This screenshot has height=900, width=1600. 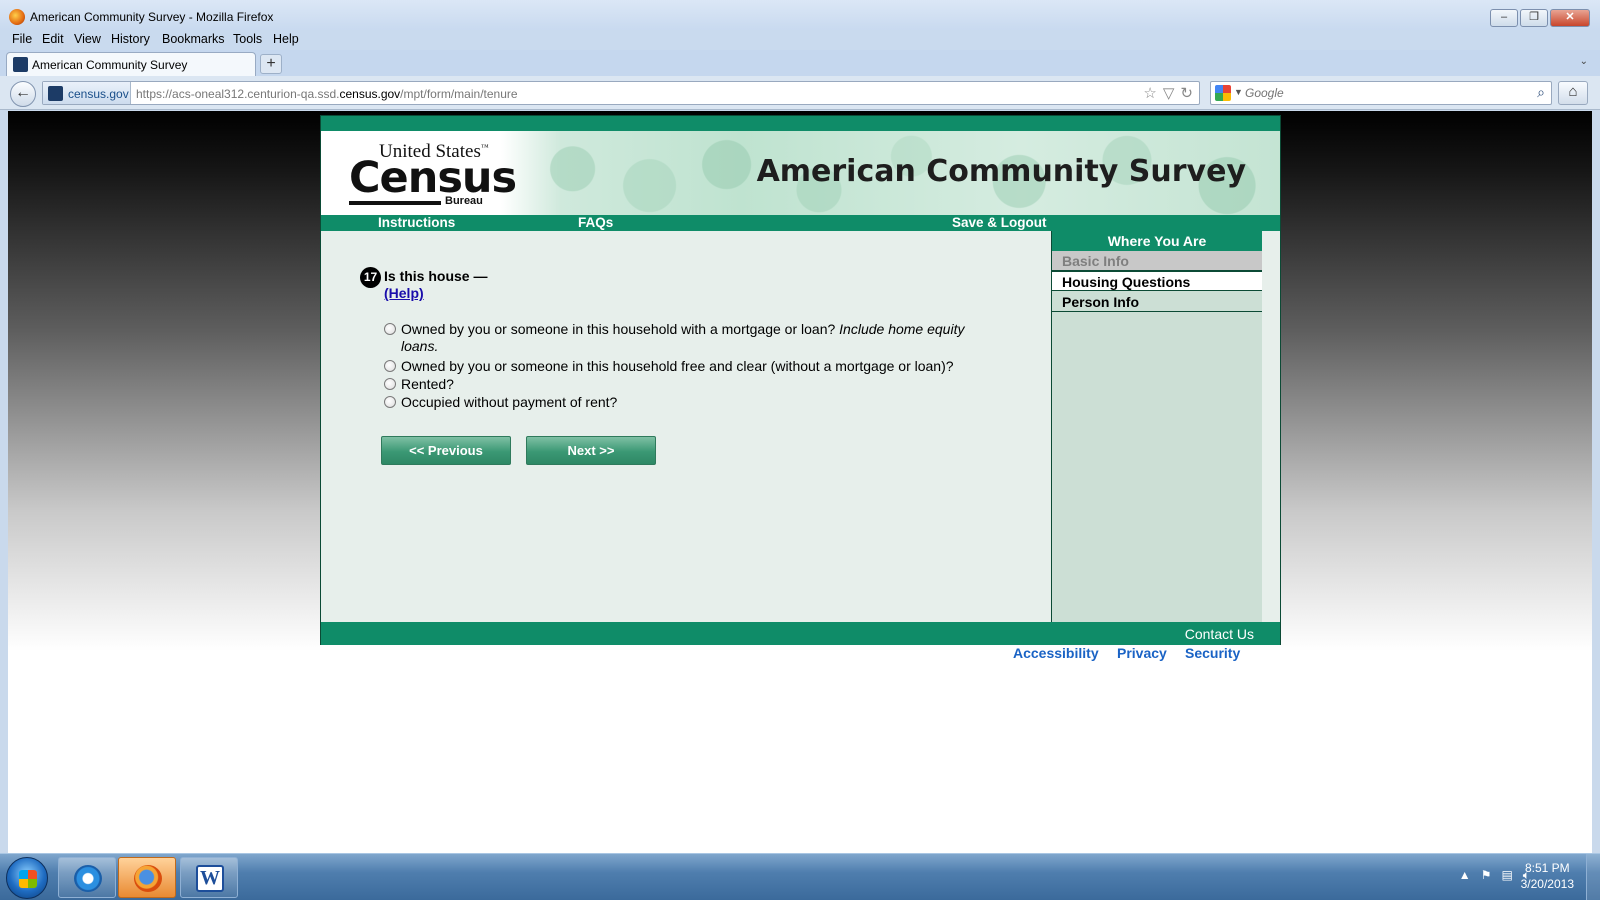 I want to click on question-text: Is this house —, so click(x=436, y=276).